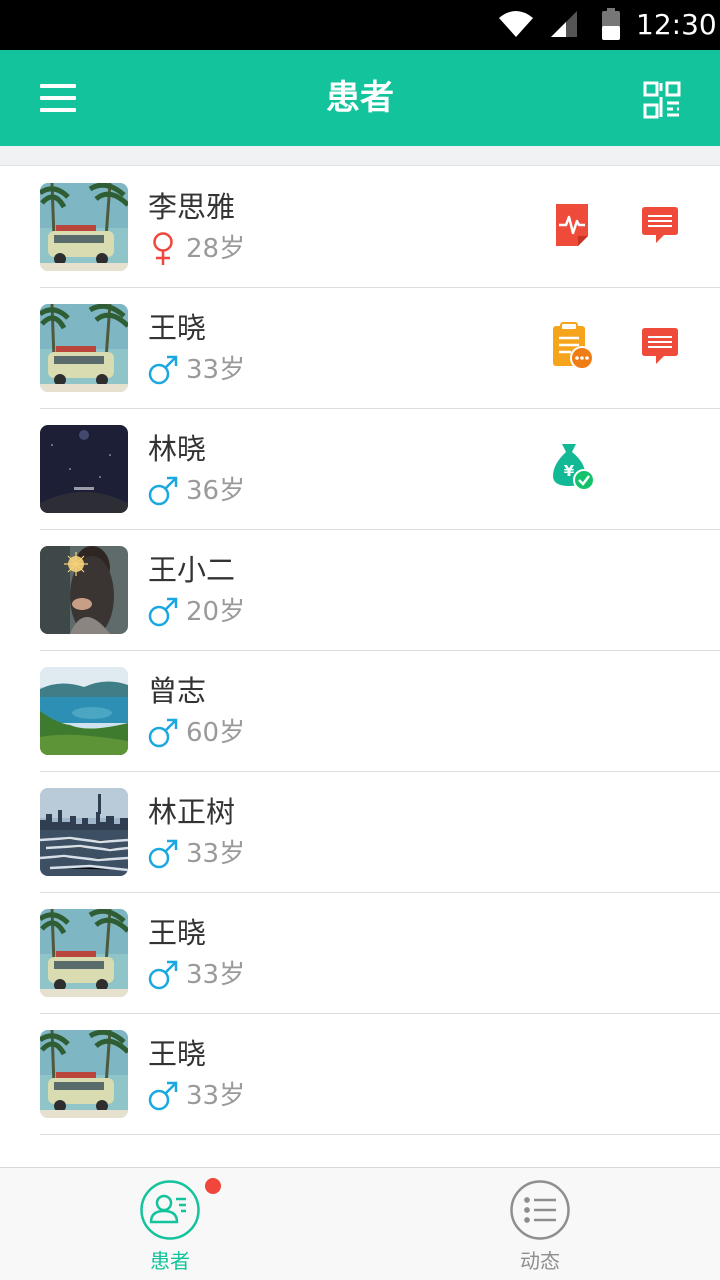  Describe the element at coordinates (516, 24) in the screenshot. I see `wifi-icon` at that location.